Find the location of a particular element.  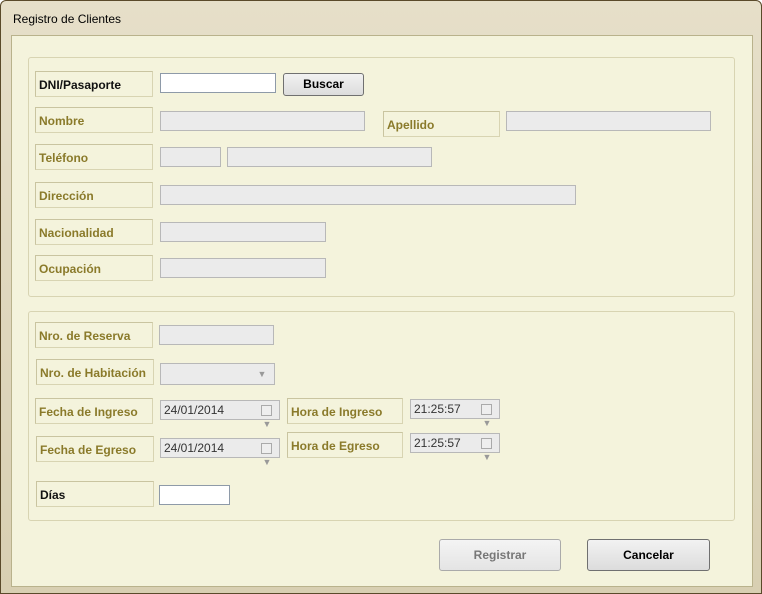

reservation-field is located at coordinates (216, 335).